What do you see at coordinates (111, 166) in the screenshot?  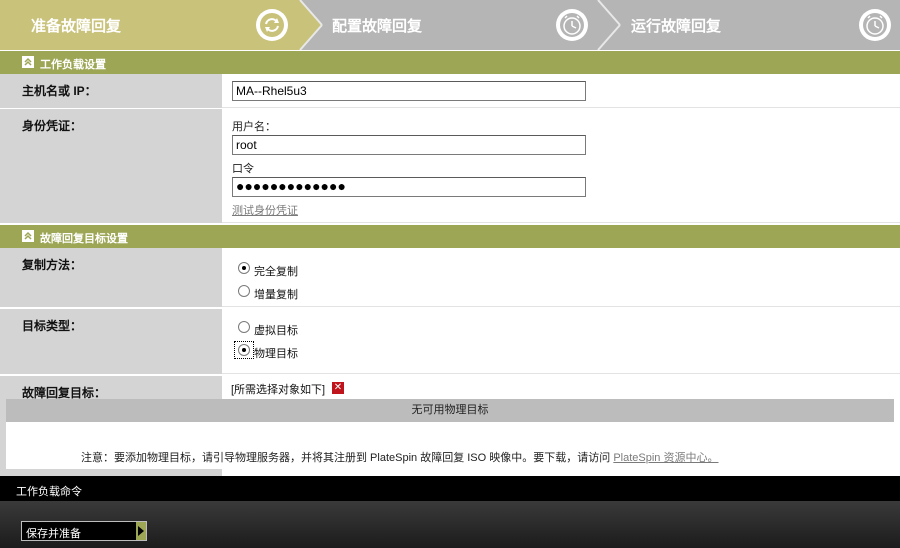 I see `credentials-label-cell: 身份凭证：` at bounding box center [111, 166].